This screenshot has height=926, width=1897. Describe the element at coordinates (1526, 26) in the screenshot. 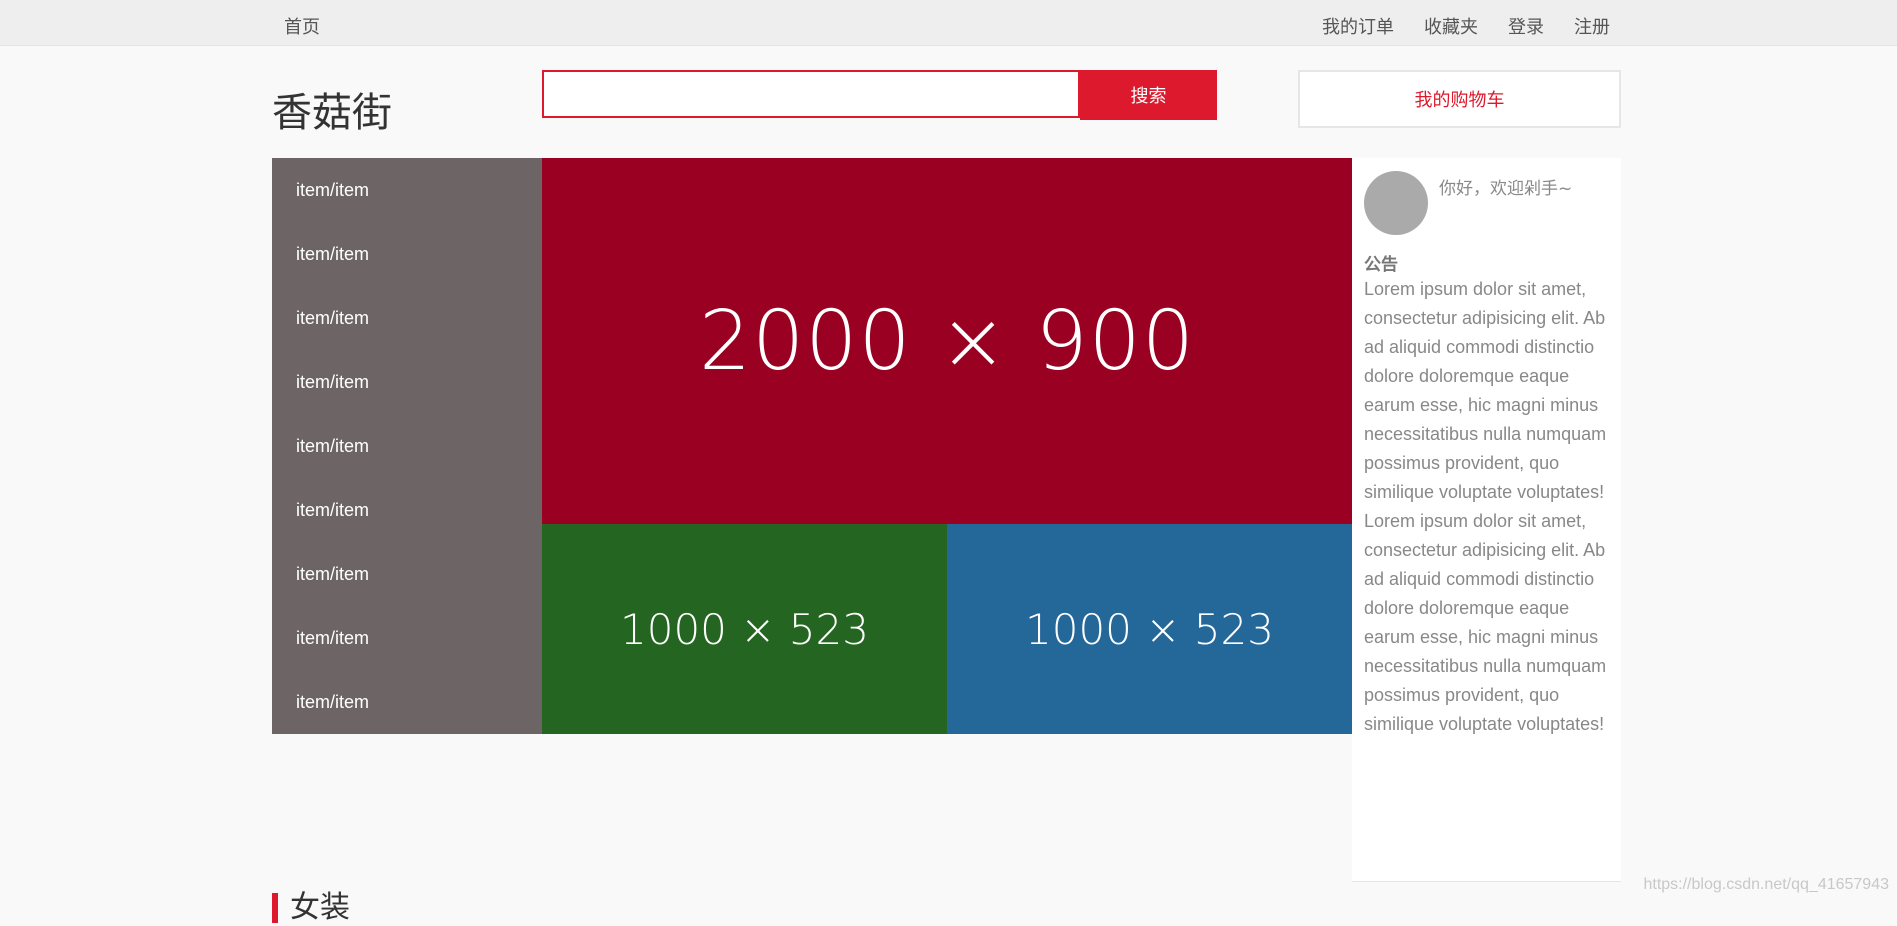

I see `login-link: 登录` at that location.